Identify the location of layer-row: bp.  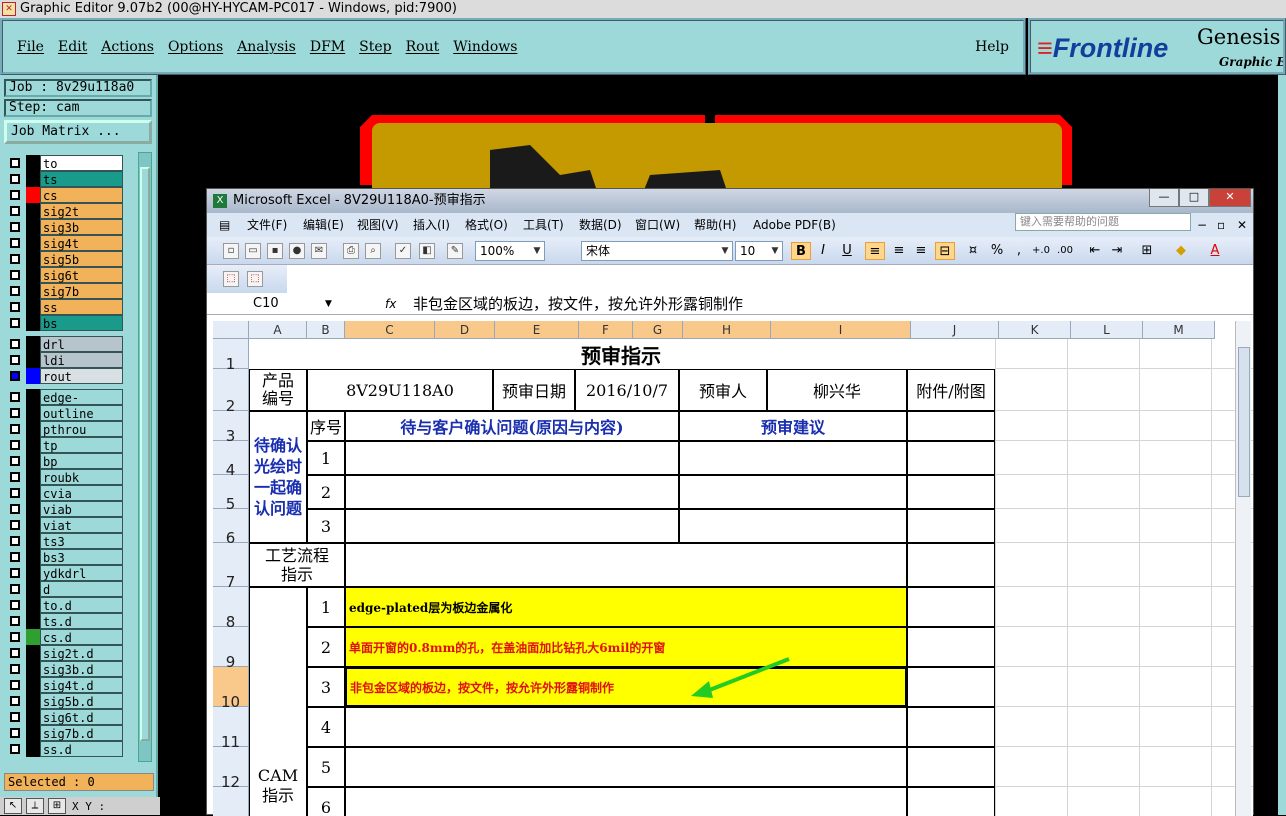
(66, 461).